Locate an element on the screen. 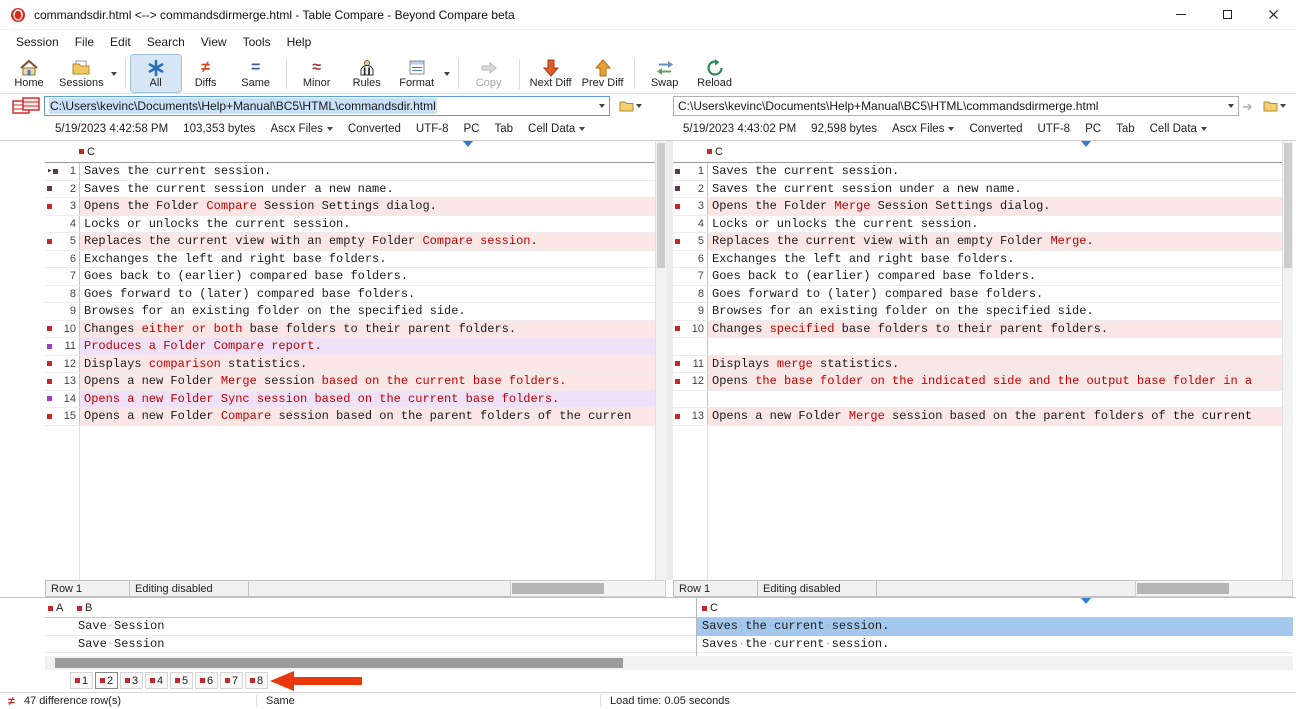  format-dropdown is located at coordinates (447, 74).